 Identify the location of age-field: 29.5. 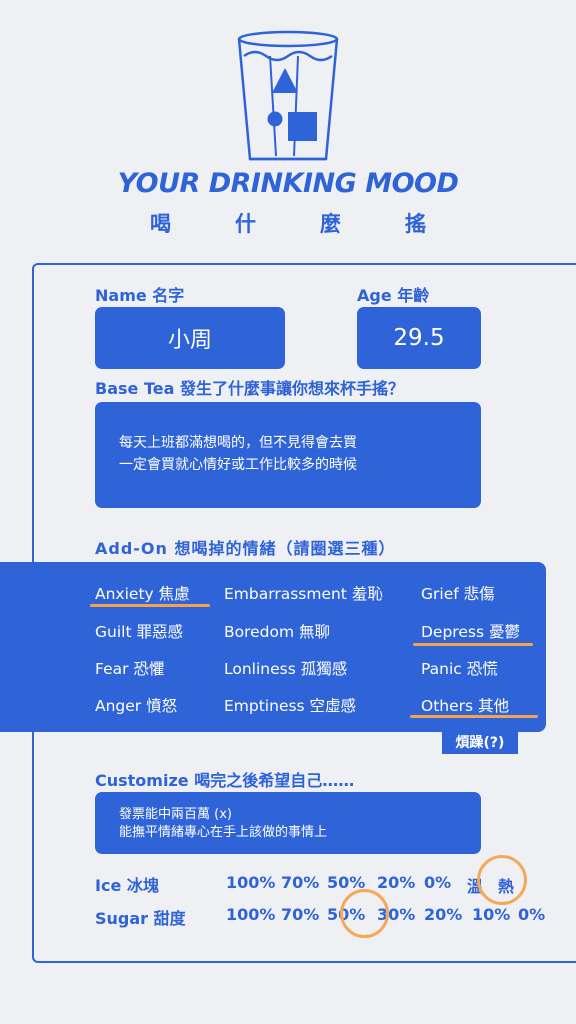
(419, 338).